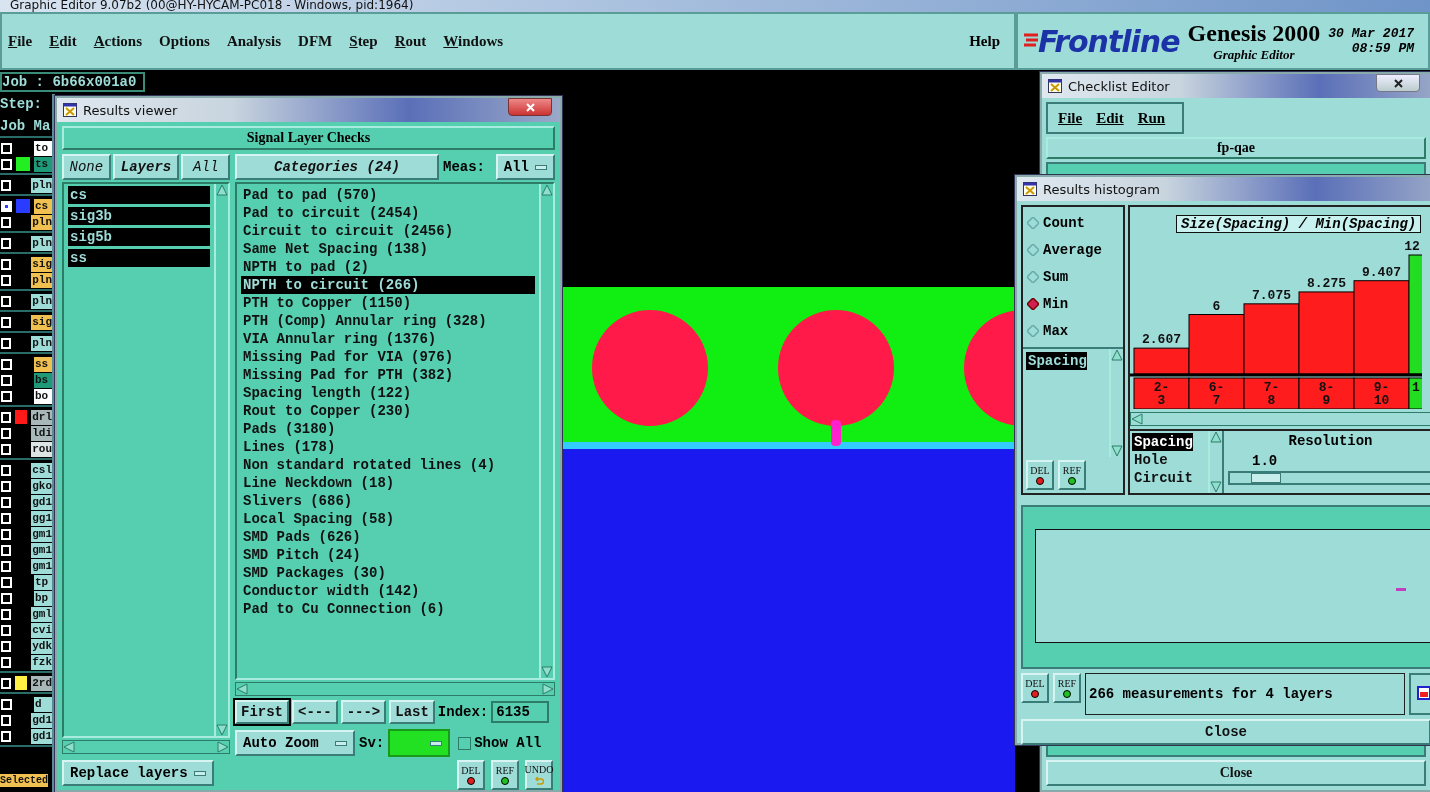 Image resolution: width=1430 pixels, height=792 pixels. What do you see at coordinates (1162, 442) in the screenshot?
I see `measure-list-item: Spacing` at bounding box center [1162, 442].